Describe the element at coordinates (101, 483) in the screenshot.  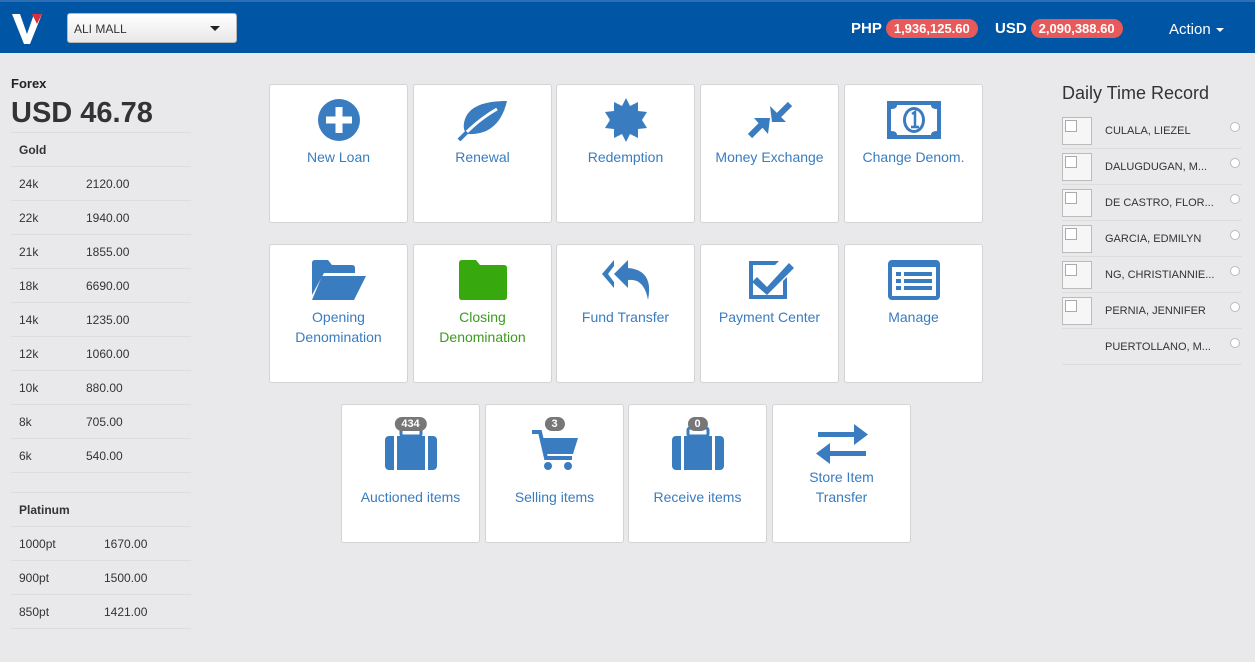
I see `divider` at that location.